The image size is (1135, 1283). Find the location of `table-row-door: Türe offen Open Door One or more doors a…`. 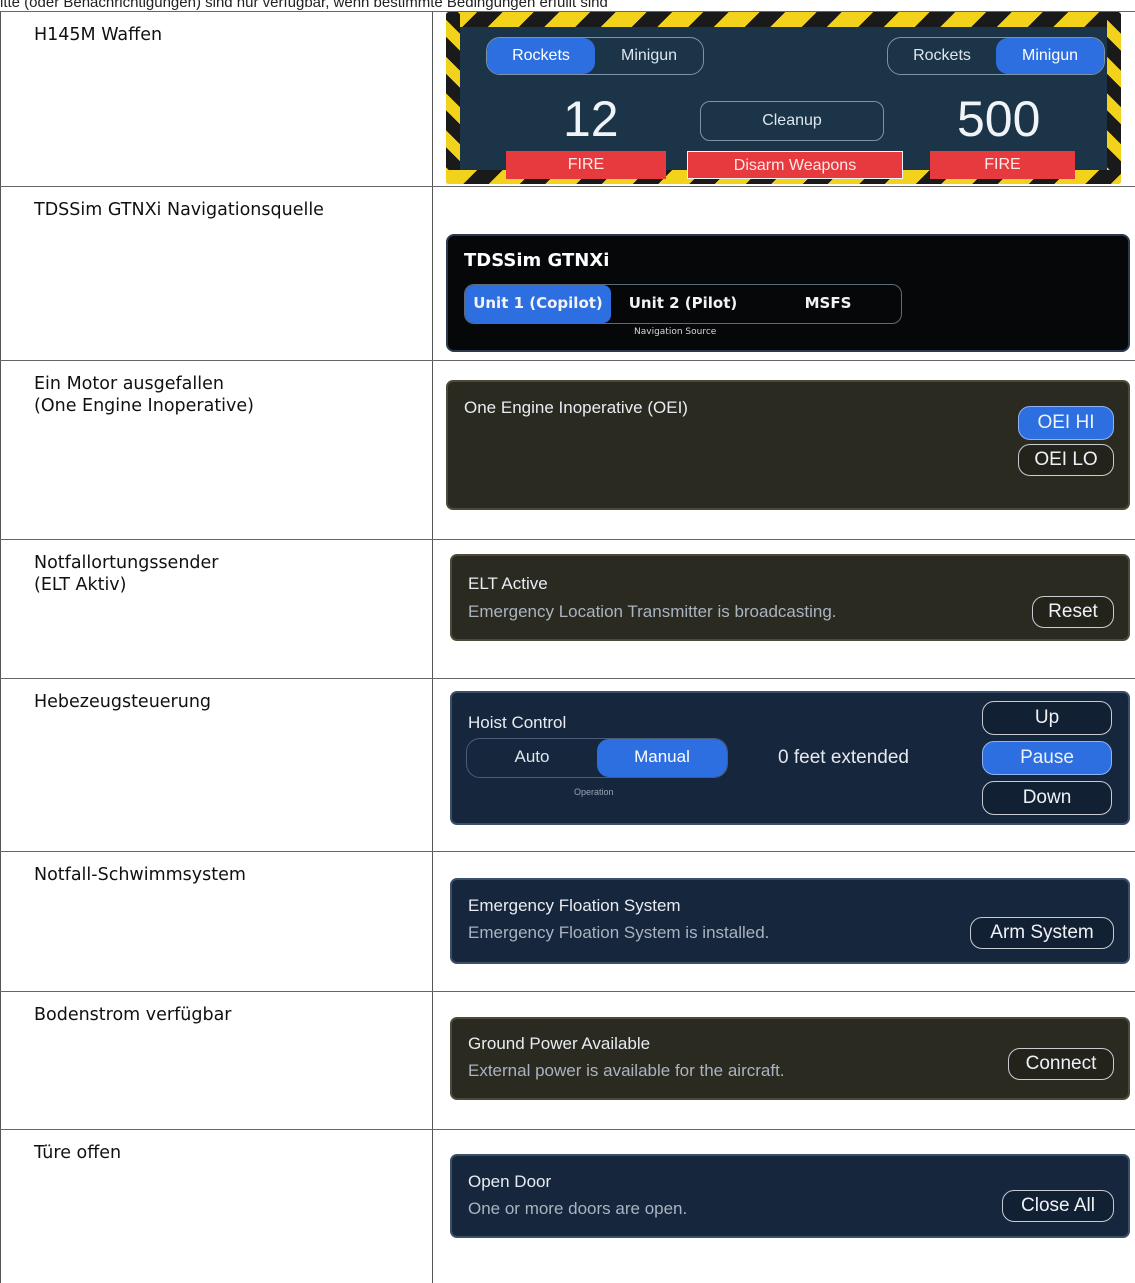

table-row-door: Türe offen Open Door One or more doors a… is located at coordinates (567, 1195).